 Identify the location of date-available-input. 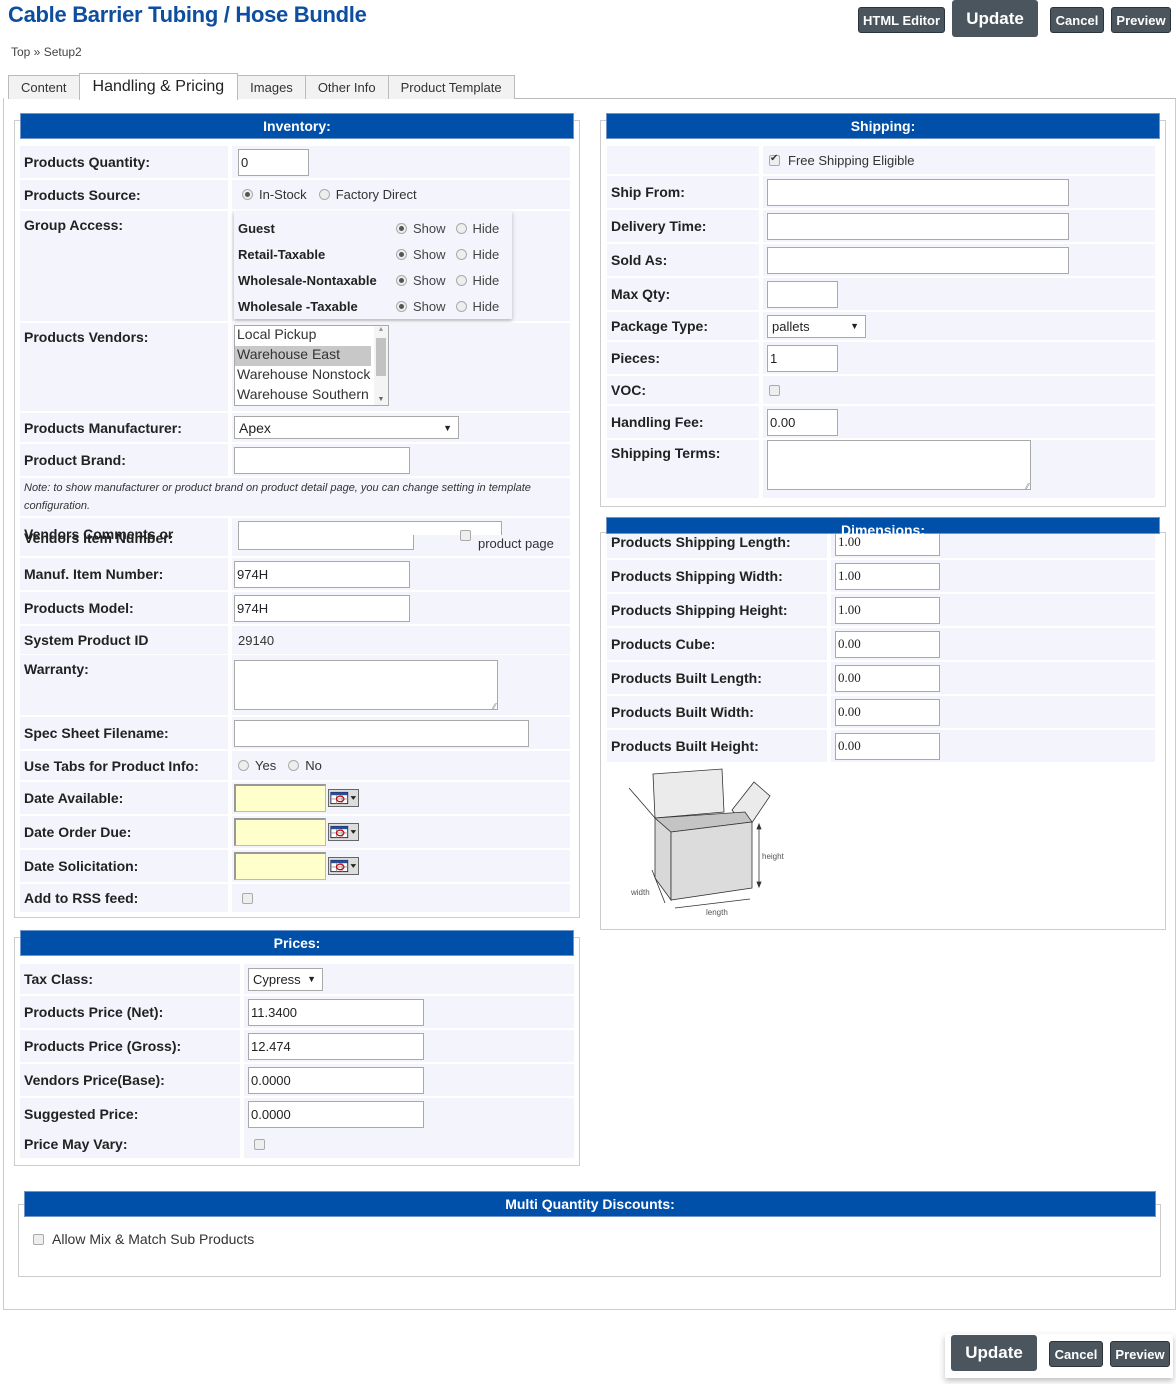
(280, 798).